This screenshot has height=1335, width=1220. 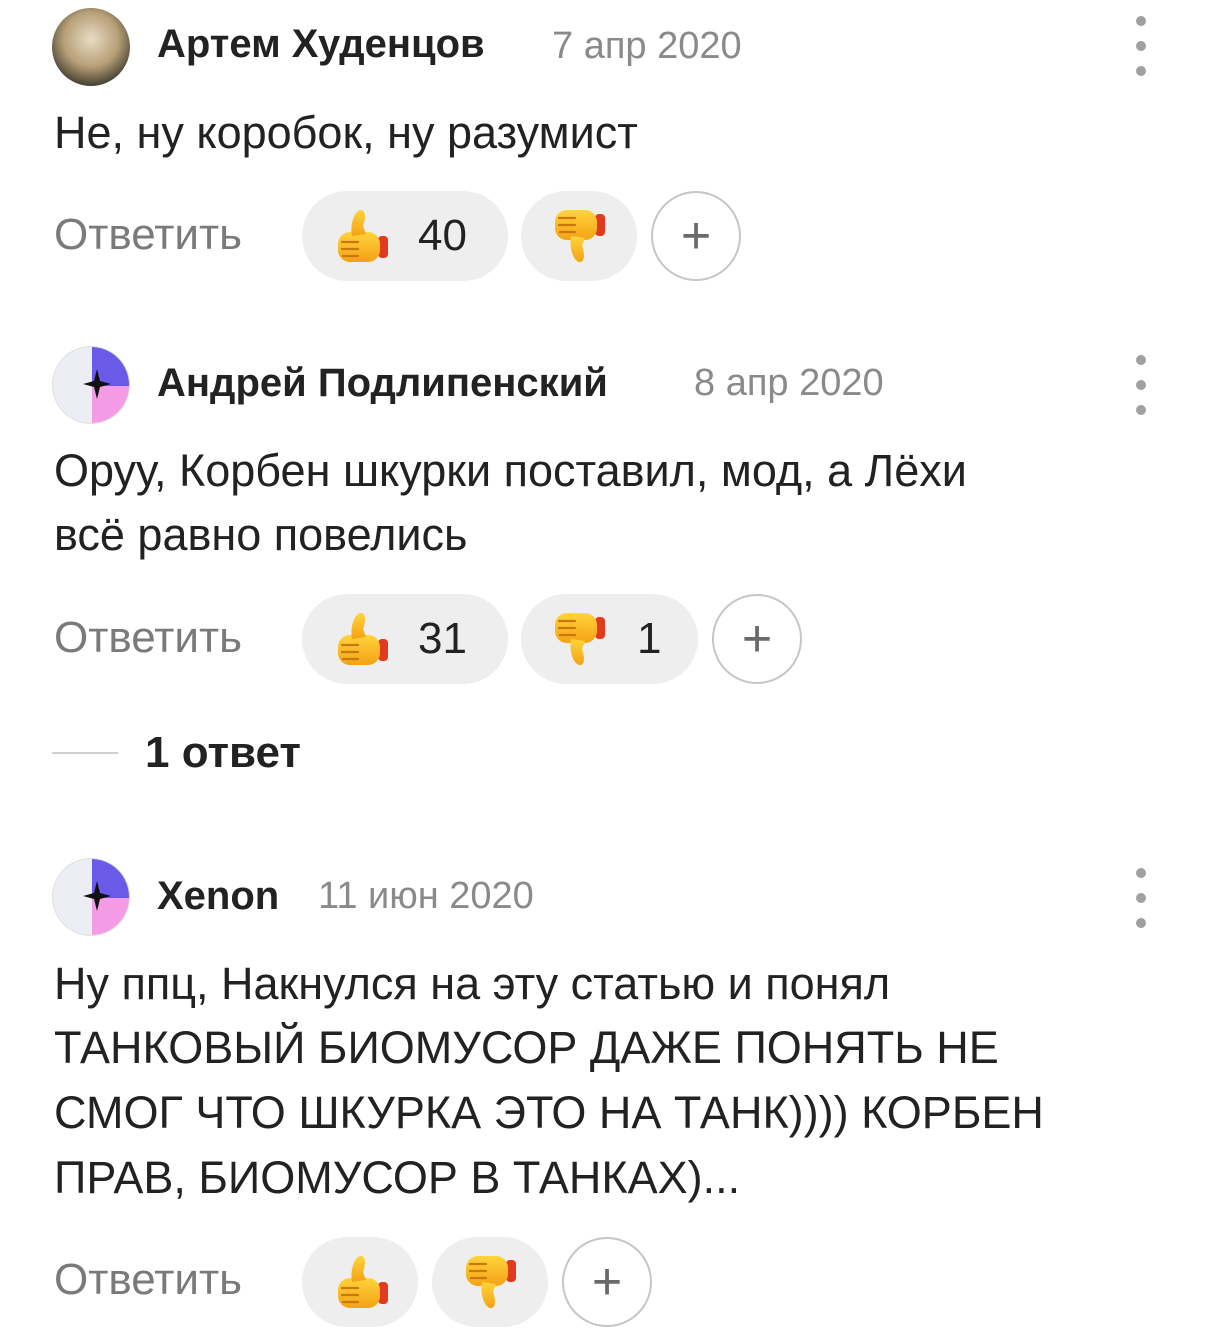 What do you see at coordinates (321, 44) in the screenshot?
I see `author-name: Артем Худенцов` at bounding box center [321, 44].